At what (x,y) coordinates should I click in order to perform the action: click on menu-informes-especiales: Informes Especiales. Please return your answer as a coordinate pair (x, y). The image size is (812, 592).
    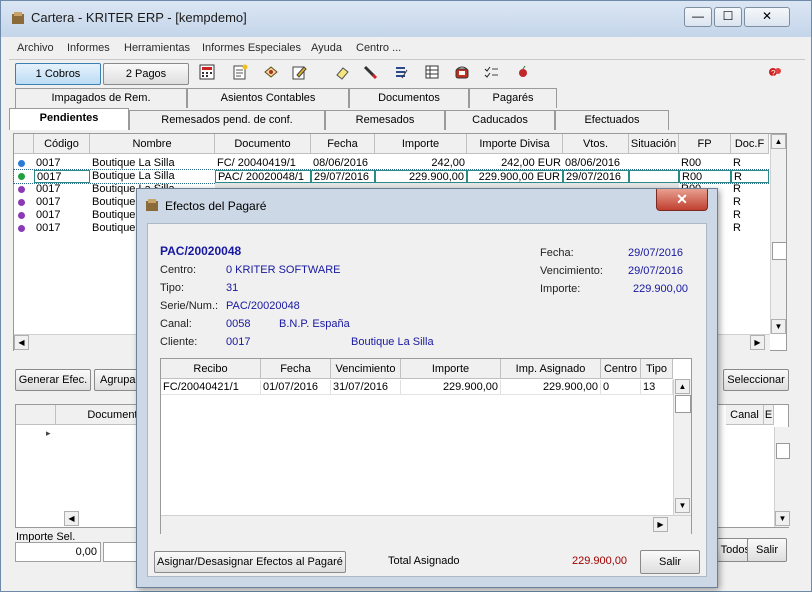
    Looking at the image, I should click on (251, 48).